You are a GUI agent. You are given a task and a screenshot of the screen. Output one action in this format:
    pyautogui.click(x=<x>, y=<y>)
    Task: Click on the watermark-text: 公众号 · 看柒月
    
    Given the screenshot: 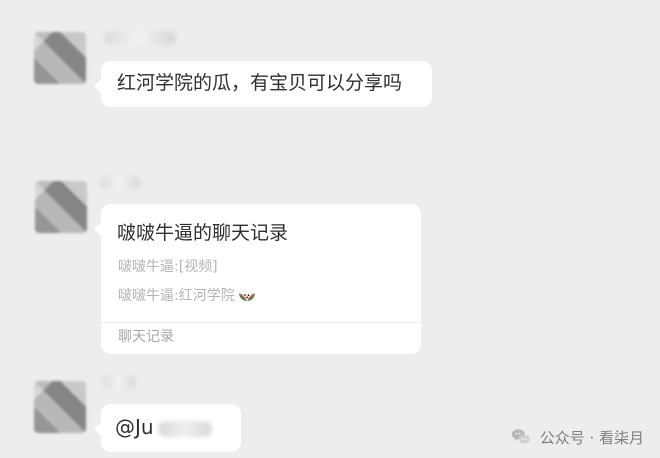 What is the action you would take?
    pyautogui.click(x=591, y=437)
    